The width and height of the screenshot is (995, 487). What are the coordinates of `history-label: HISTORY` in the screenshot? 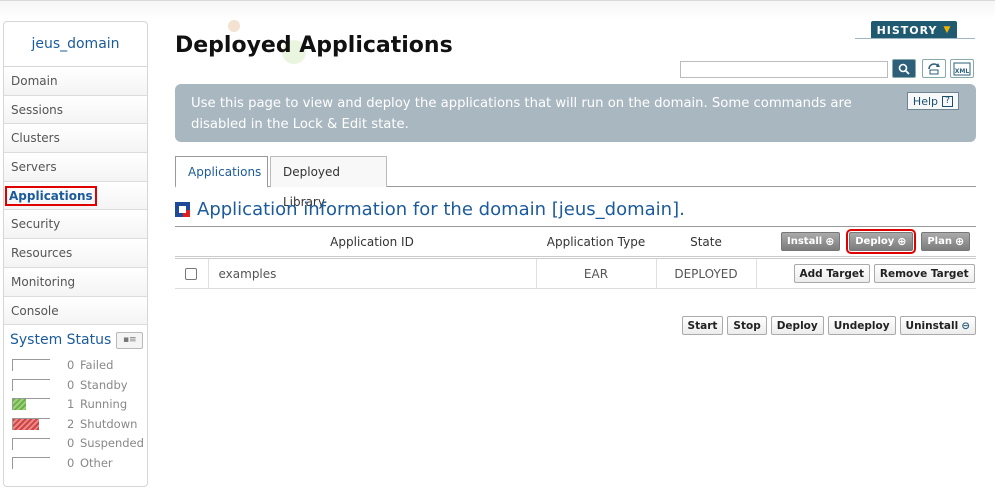 It's located at (907, 30).